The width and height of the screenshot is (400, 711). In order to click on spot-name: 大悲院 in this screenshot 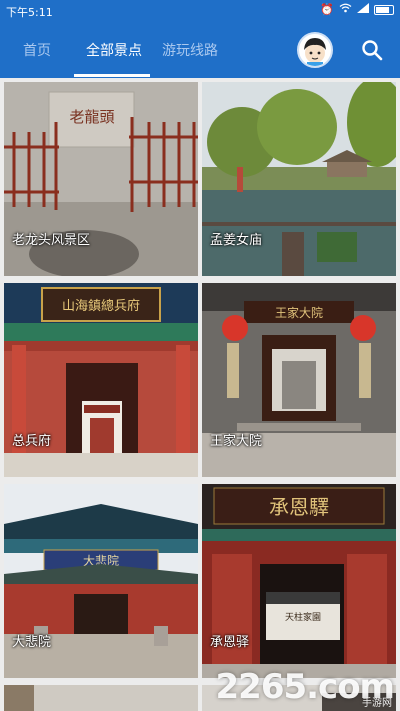, I will do `click(32, 642)`.